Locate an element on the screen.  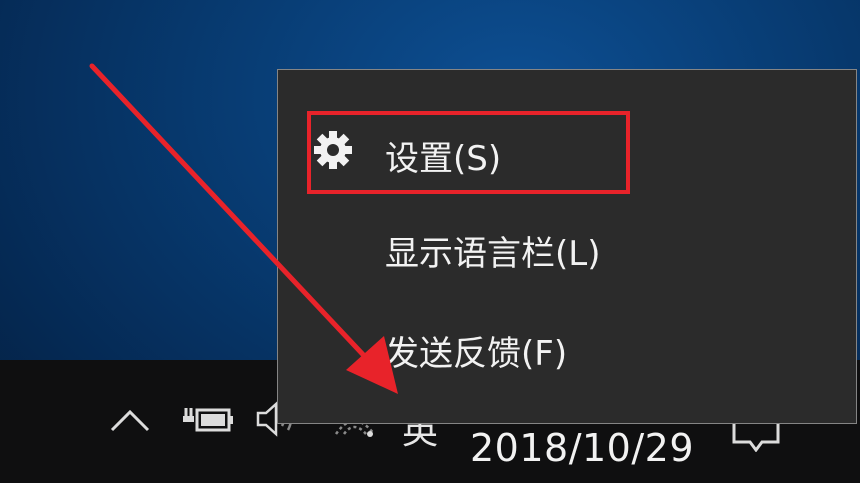
chevron-up-icon is located at coordinates (130, 420).